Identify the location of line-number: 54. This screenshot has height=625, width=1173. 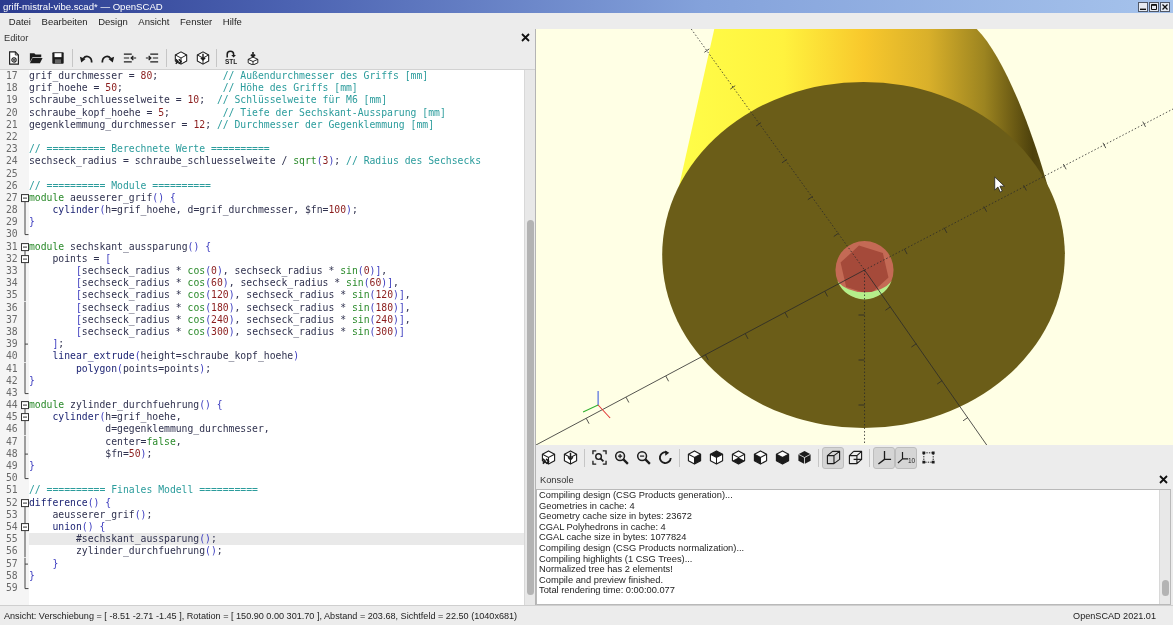
(12, 527).